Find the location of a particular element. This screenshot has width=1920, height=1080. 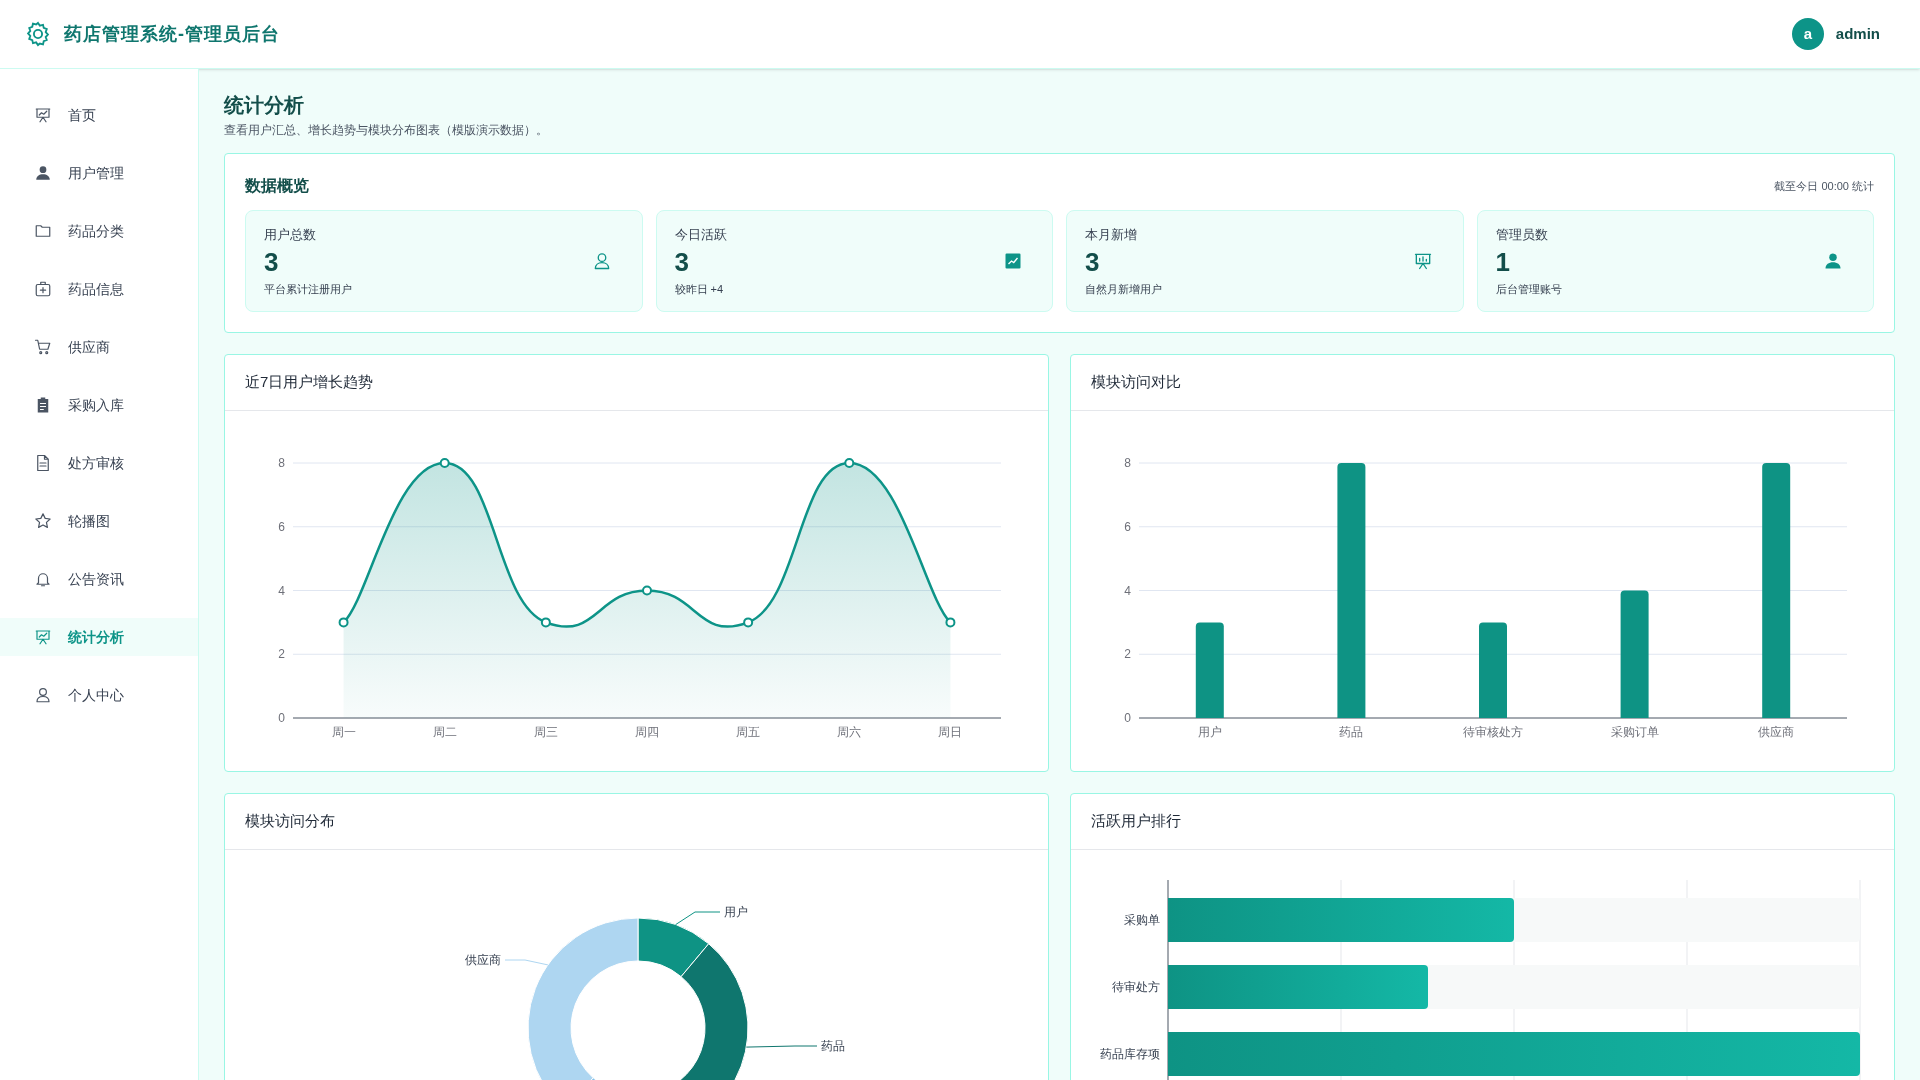

sidebar-item: 首页 is located at coordinates (99, 115).